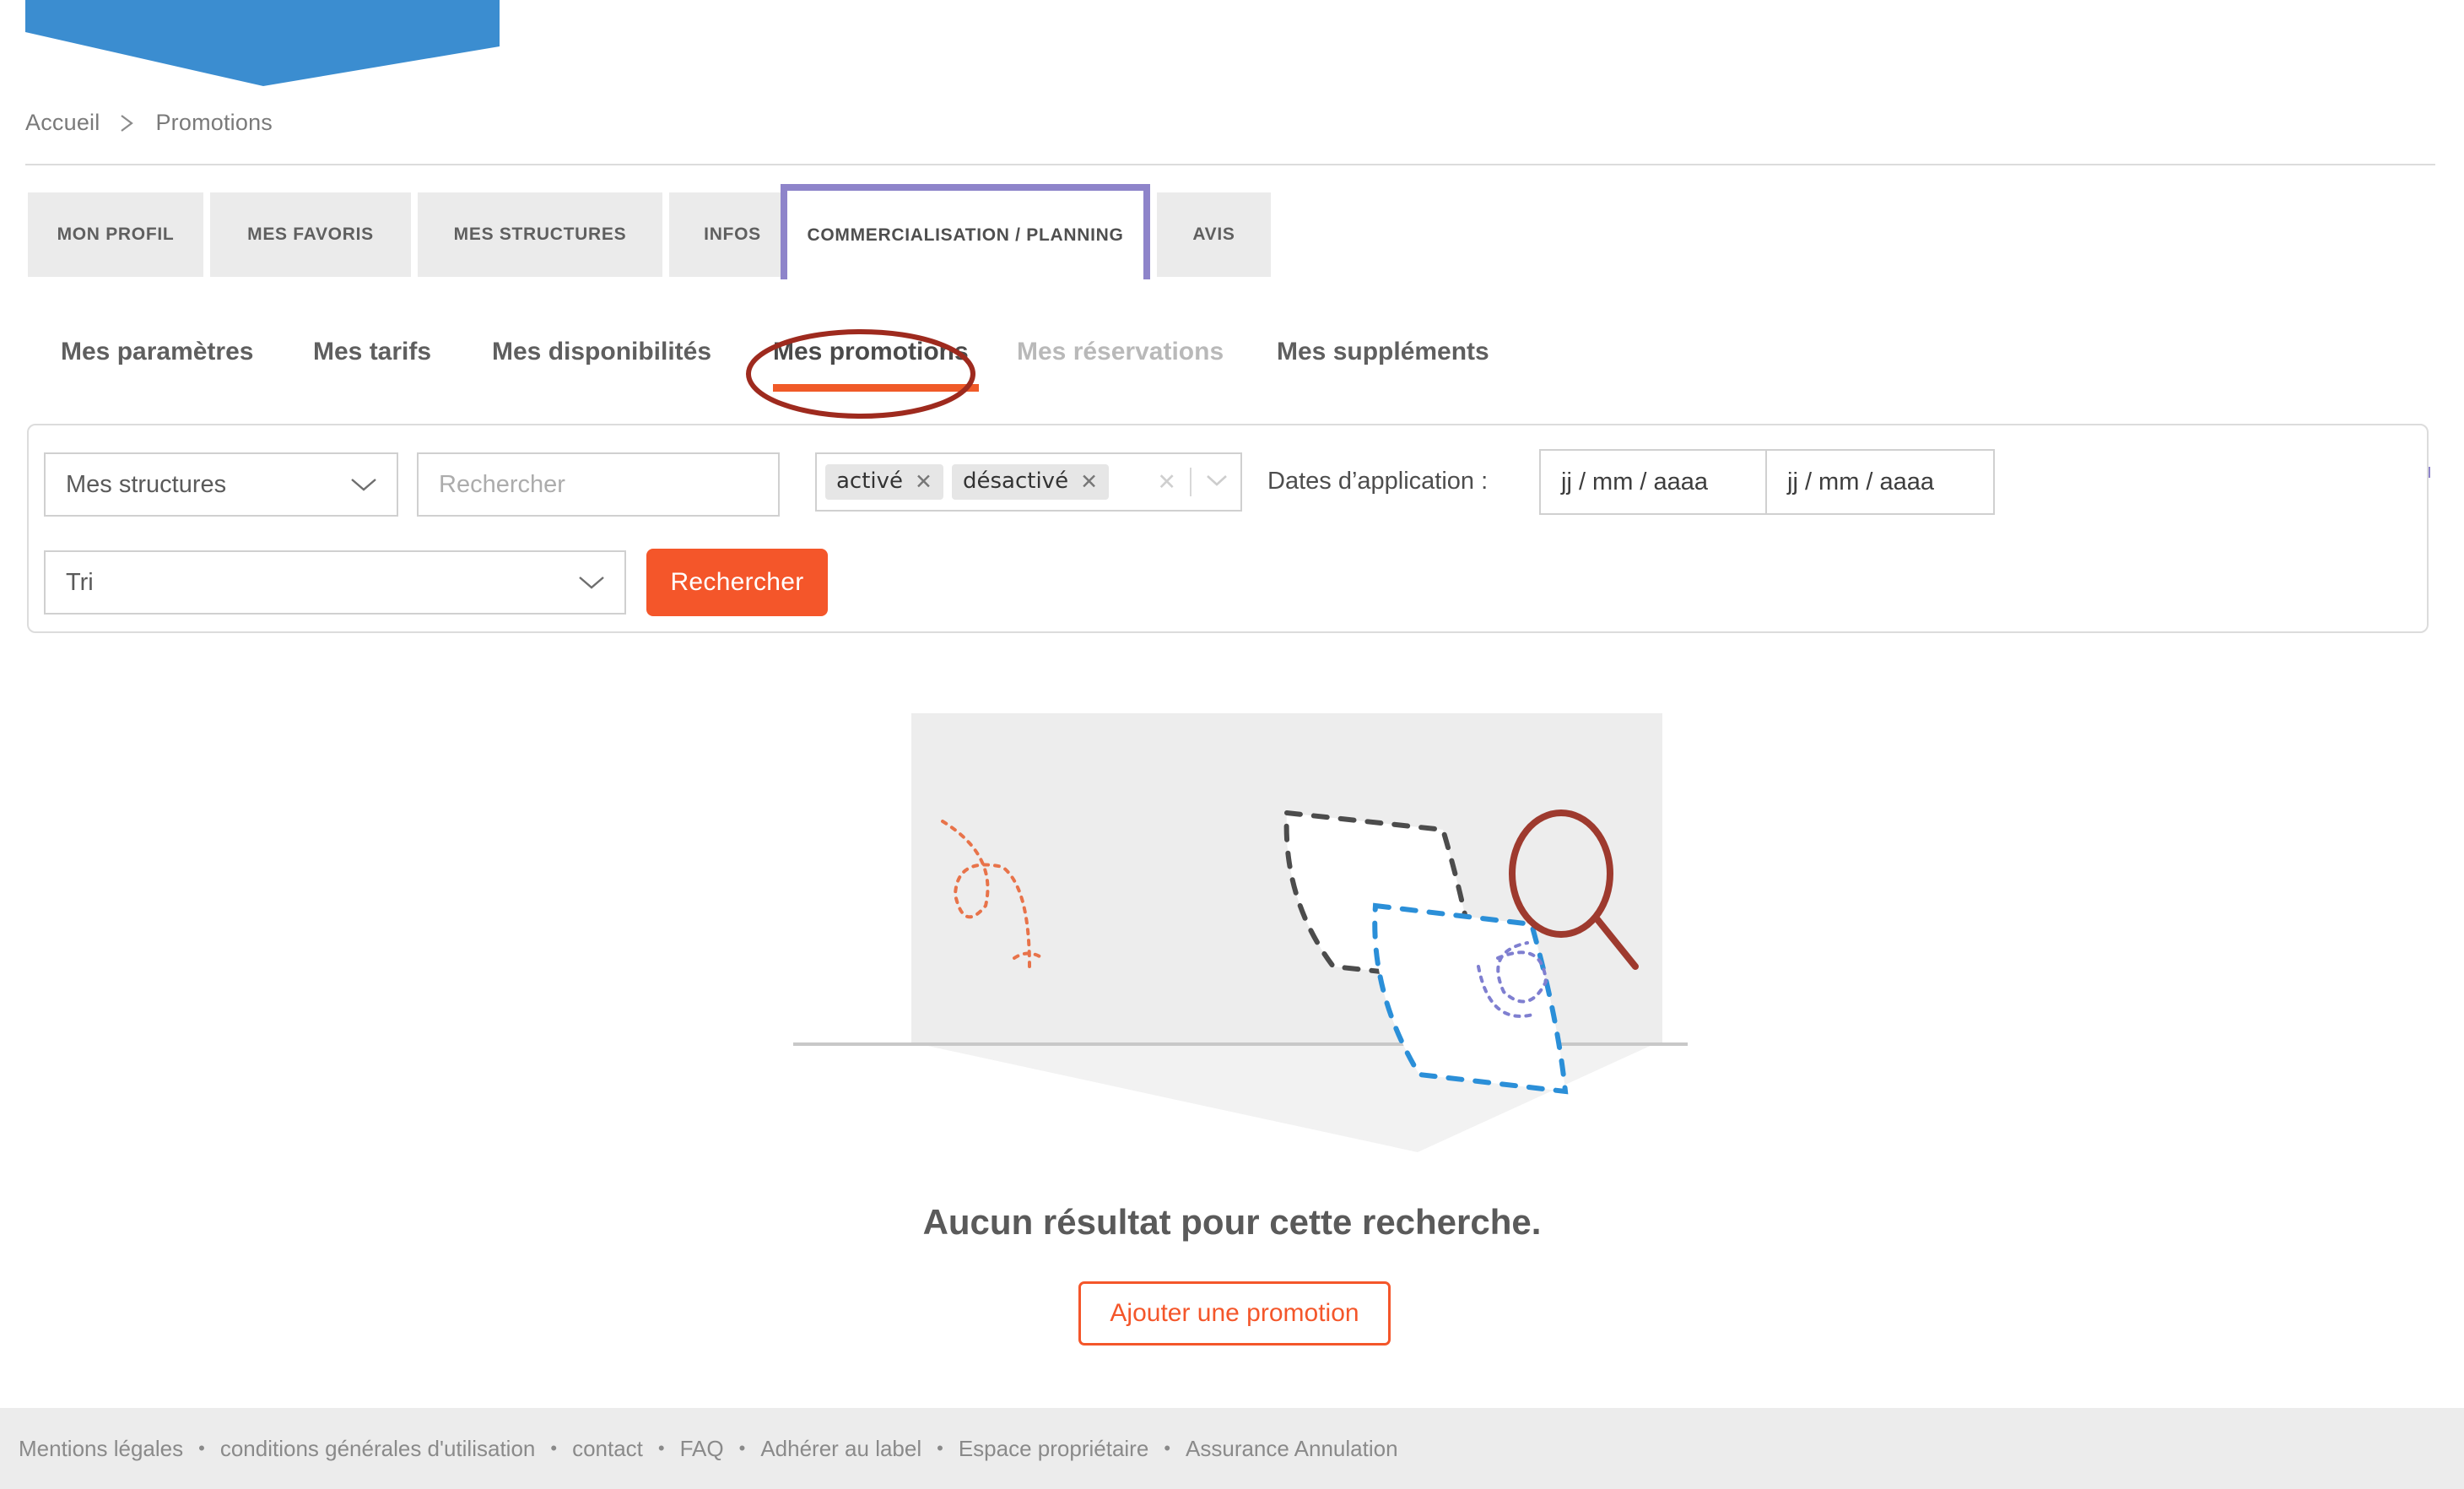 This screenshot has width=2464, height=1489. What do you see at coordinates (146, 484) in the screenshot?
I see `structures-select-value: Mes structures` at bounding box center [146, 484].